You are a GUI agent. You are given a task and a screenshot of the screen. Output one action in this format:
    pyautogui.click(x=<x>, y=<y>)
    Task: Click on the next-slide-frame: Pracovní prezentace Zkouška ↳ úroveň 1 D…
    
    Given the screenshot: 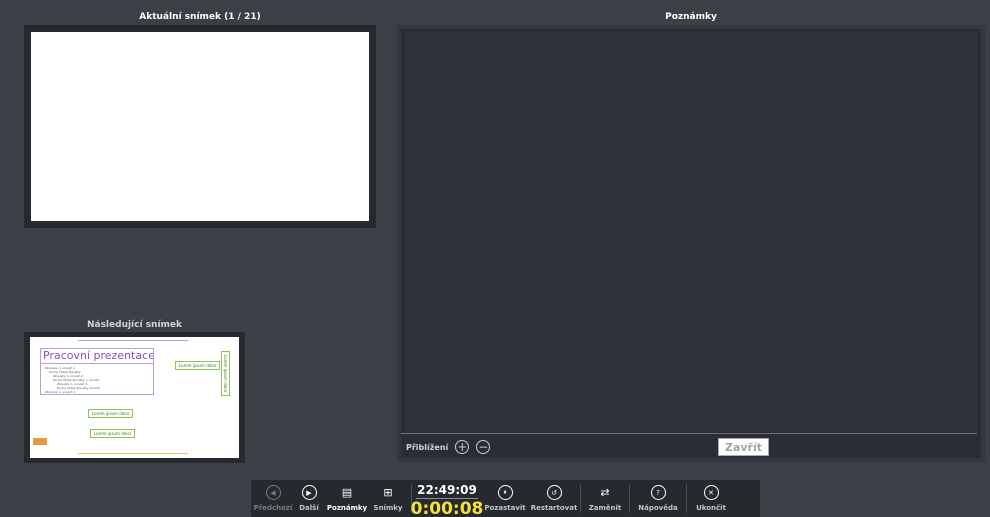 What is the action you would take?
    pyautogui.click(x=134, y=397)
    